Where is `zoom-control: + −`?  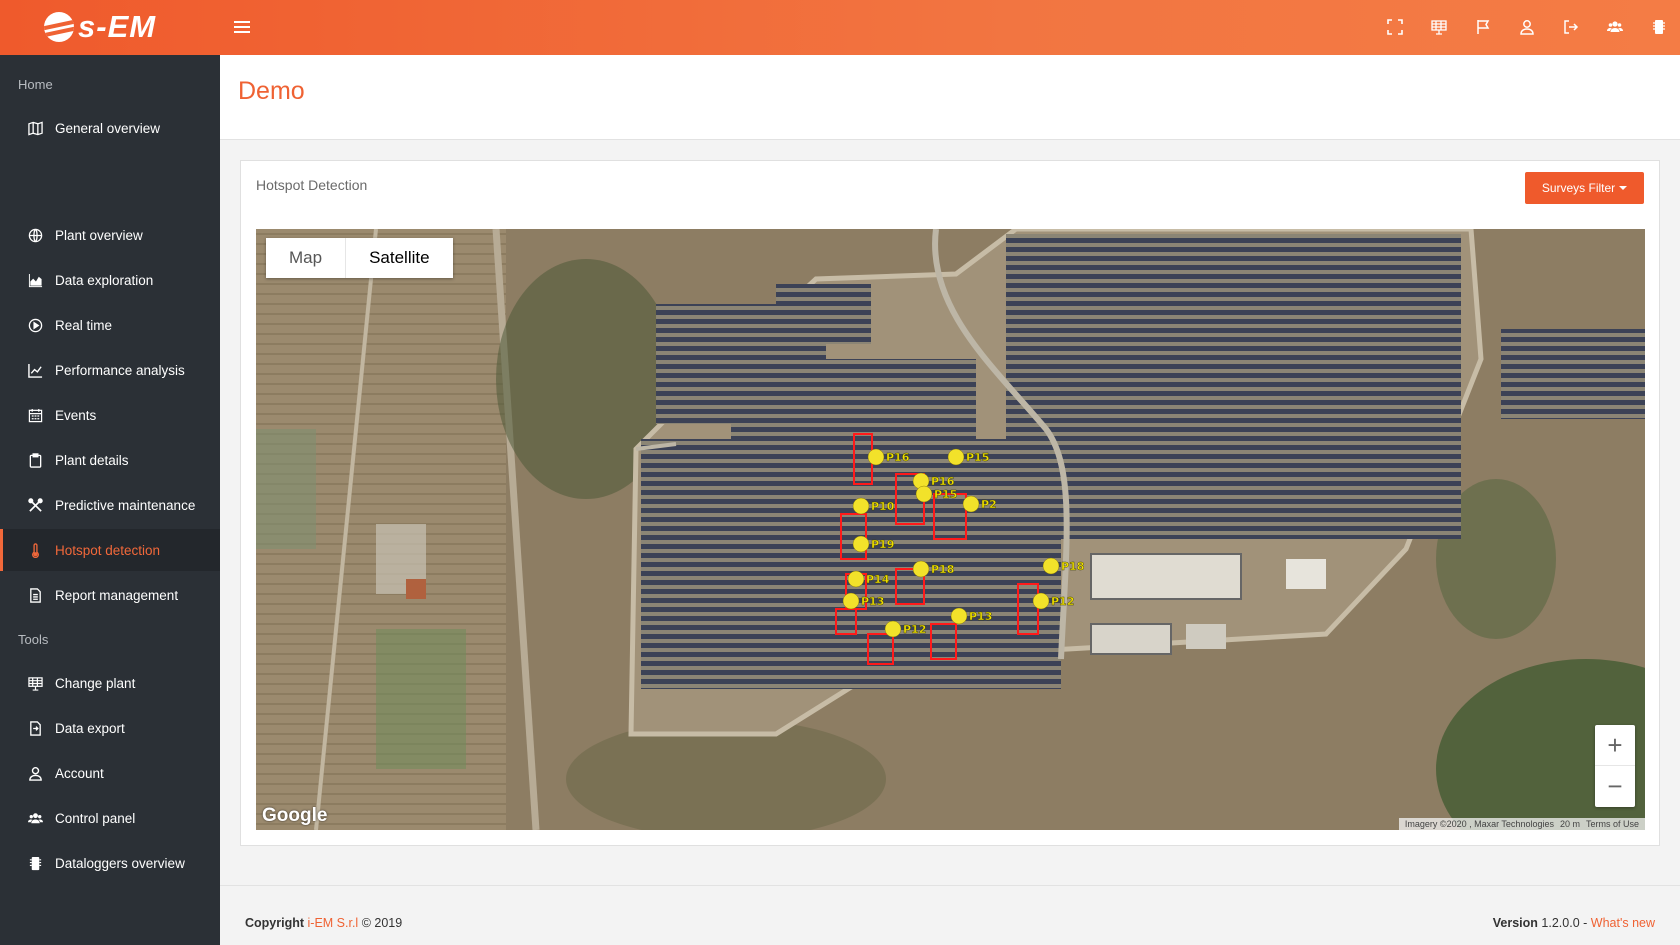 zoom-control: + − is located at coordinates (1615, 766).